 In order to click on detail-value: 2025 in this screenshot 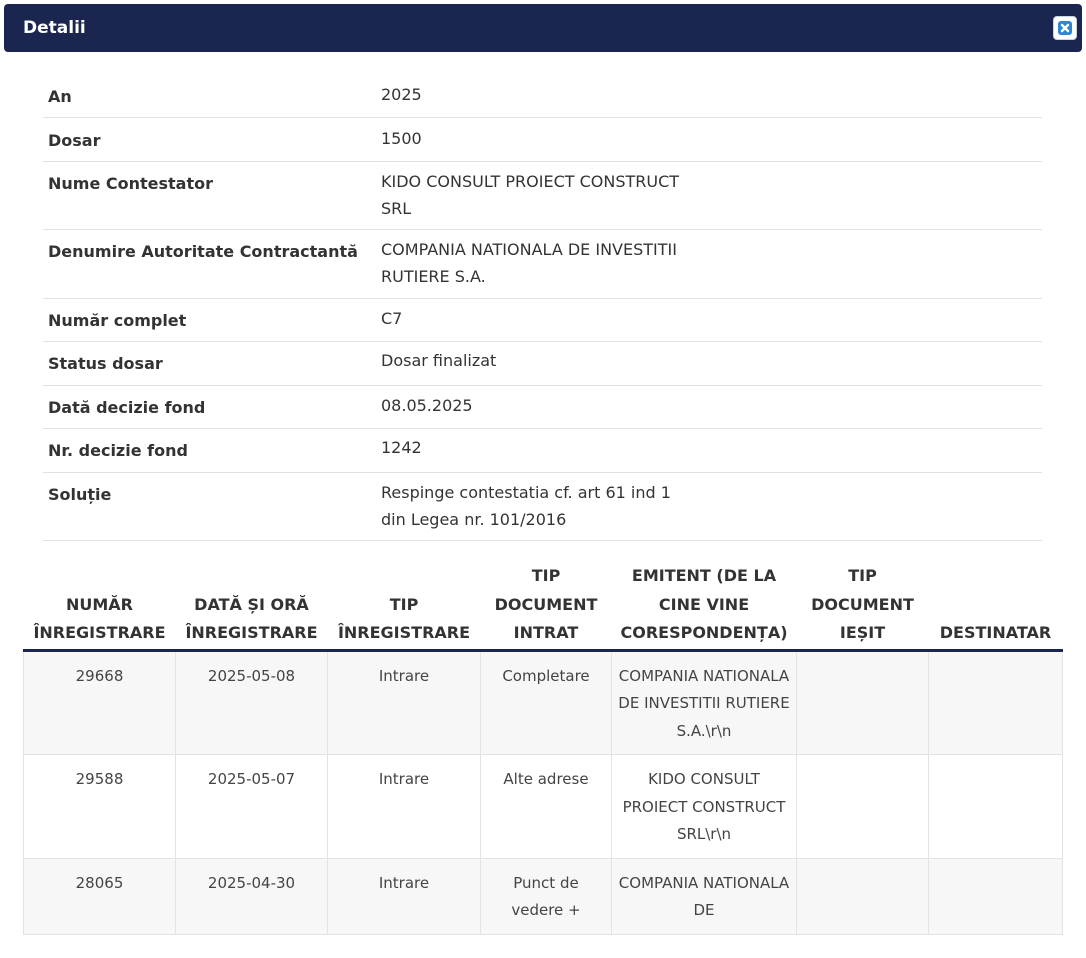, I will do `click(401, 94)`.